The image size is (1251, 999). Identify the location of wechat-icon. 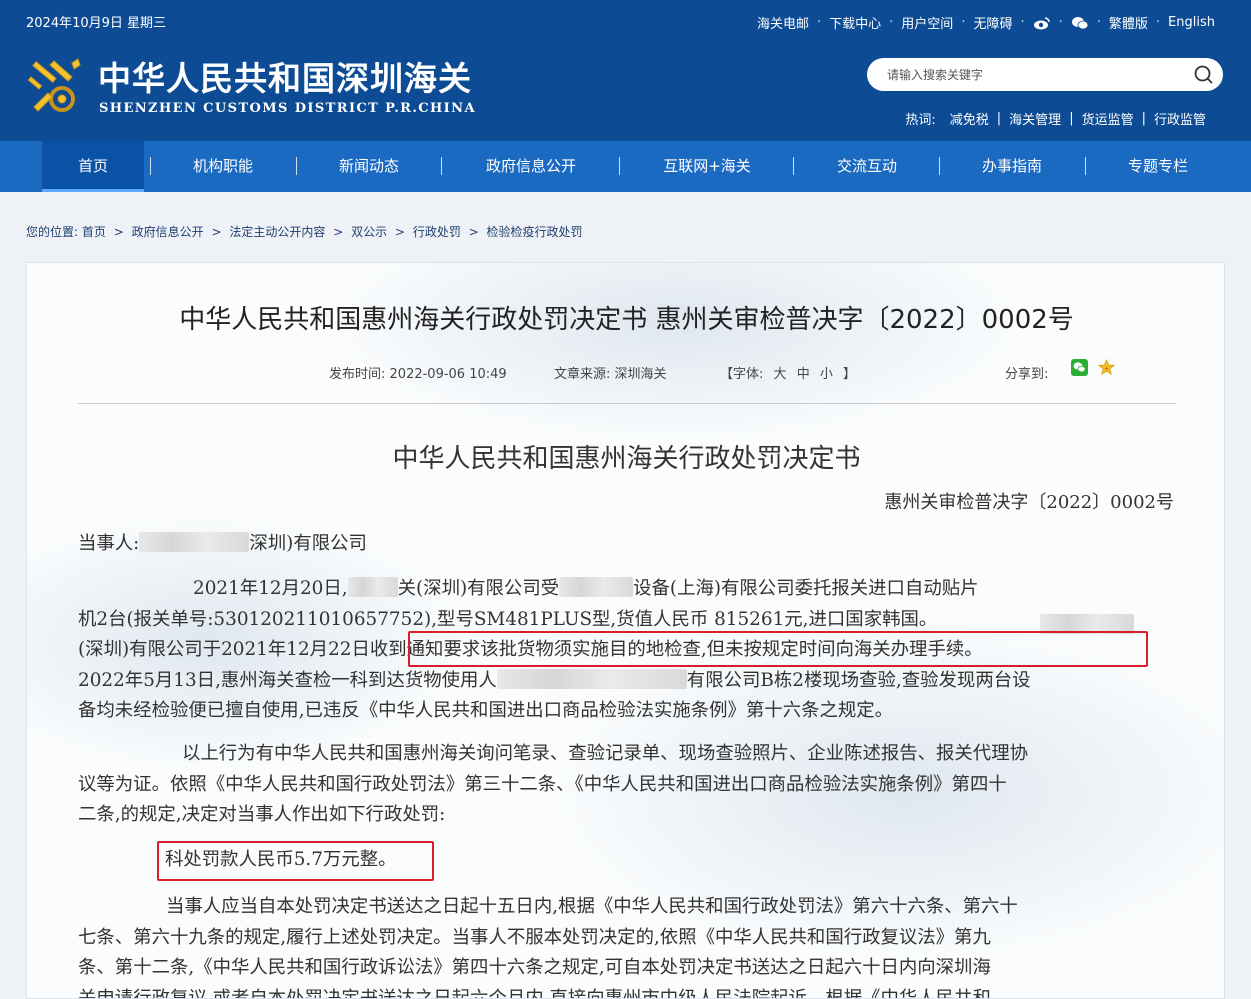
(1080, 23).